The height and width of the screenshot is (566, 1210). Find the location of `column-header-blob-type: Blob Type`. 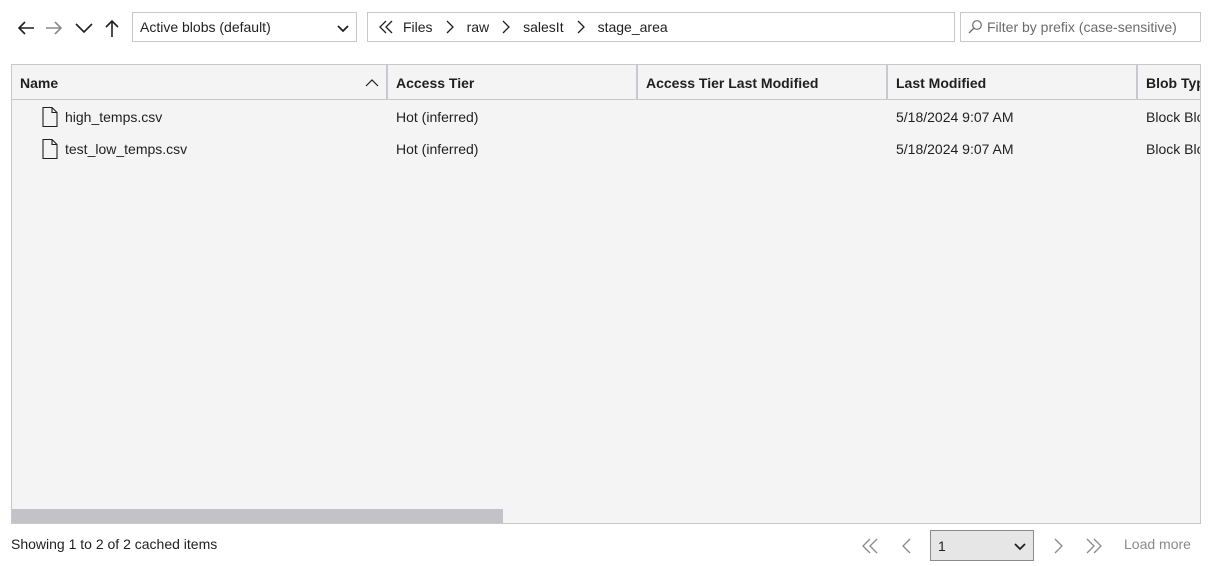

column-header-blob-type: Blob Type is located at coordinates (1169, 82).